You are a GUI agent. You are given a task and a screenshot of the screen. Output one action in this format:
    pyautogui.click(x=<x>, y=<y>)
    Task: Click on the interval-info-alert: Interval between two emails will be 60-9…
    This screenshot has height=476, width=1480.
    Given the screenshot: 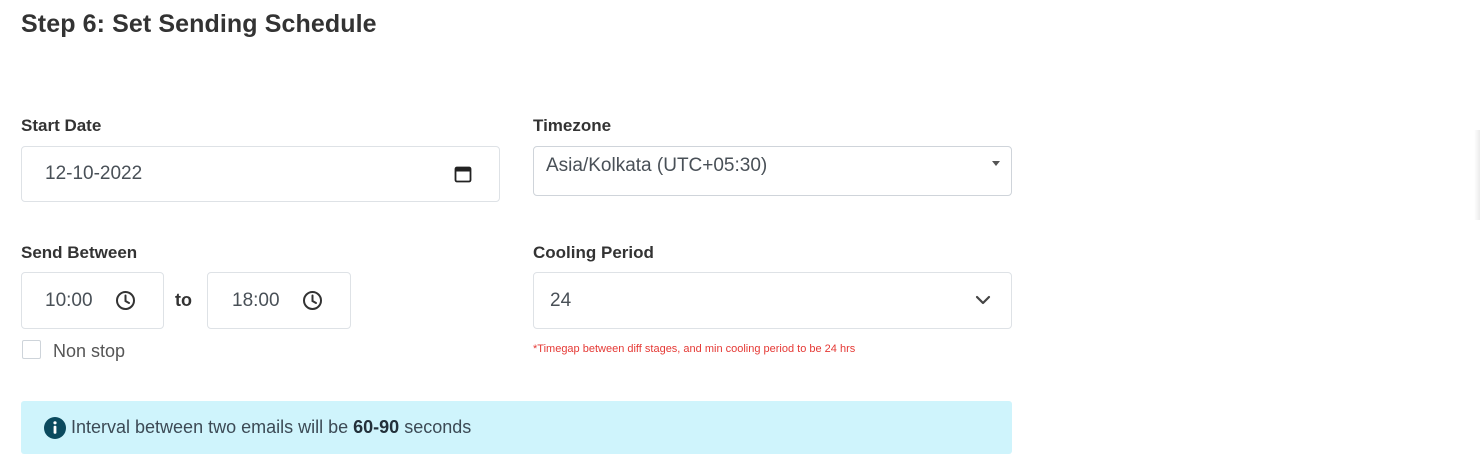 What is the action you would take?
    pyautogui.click(x=516, y=427)
    